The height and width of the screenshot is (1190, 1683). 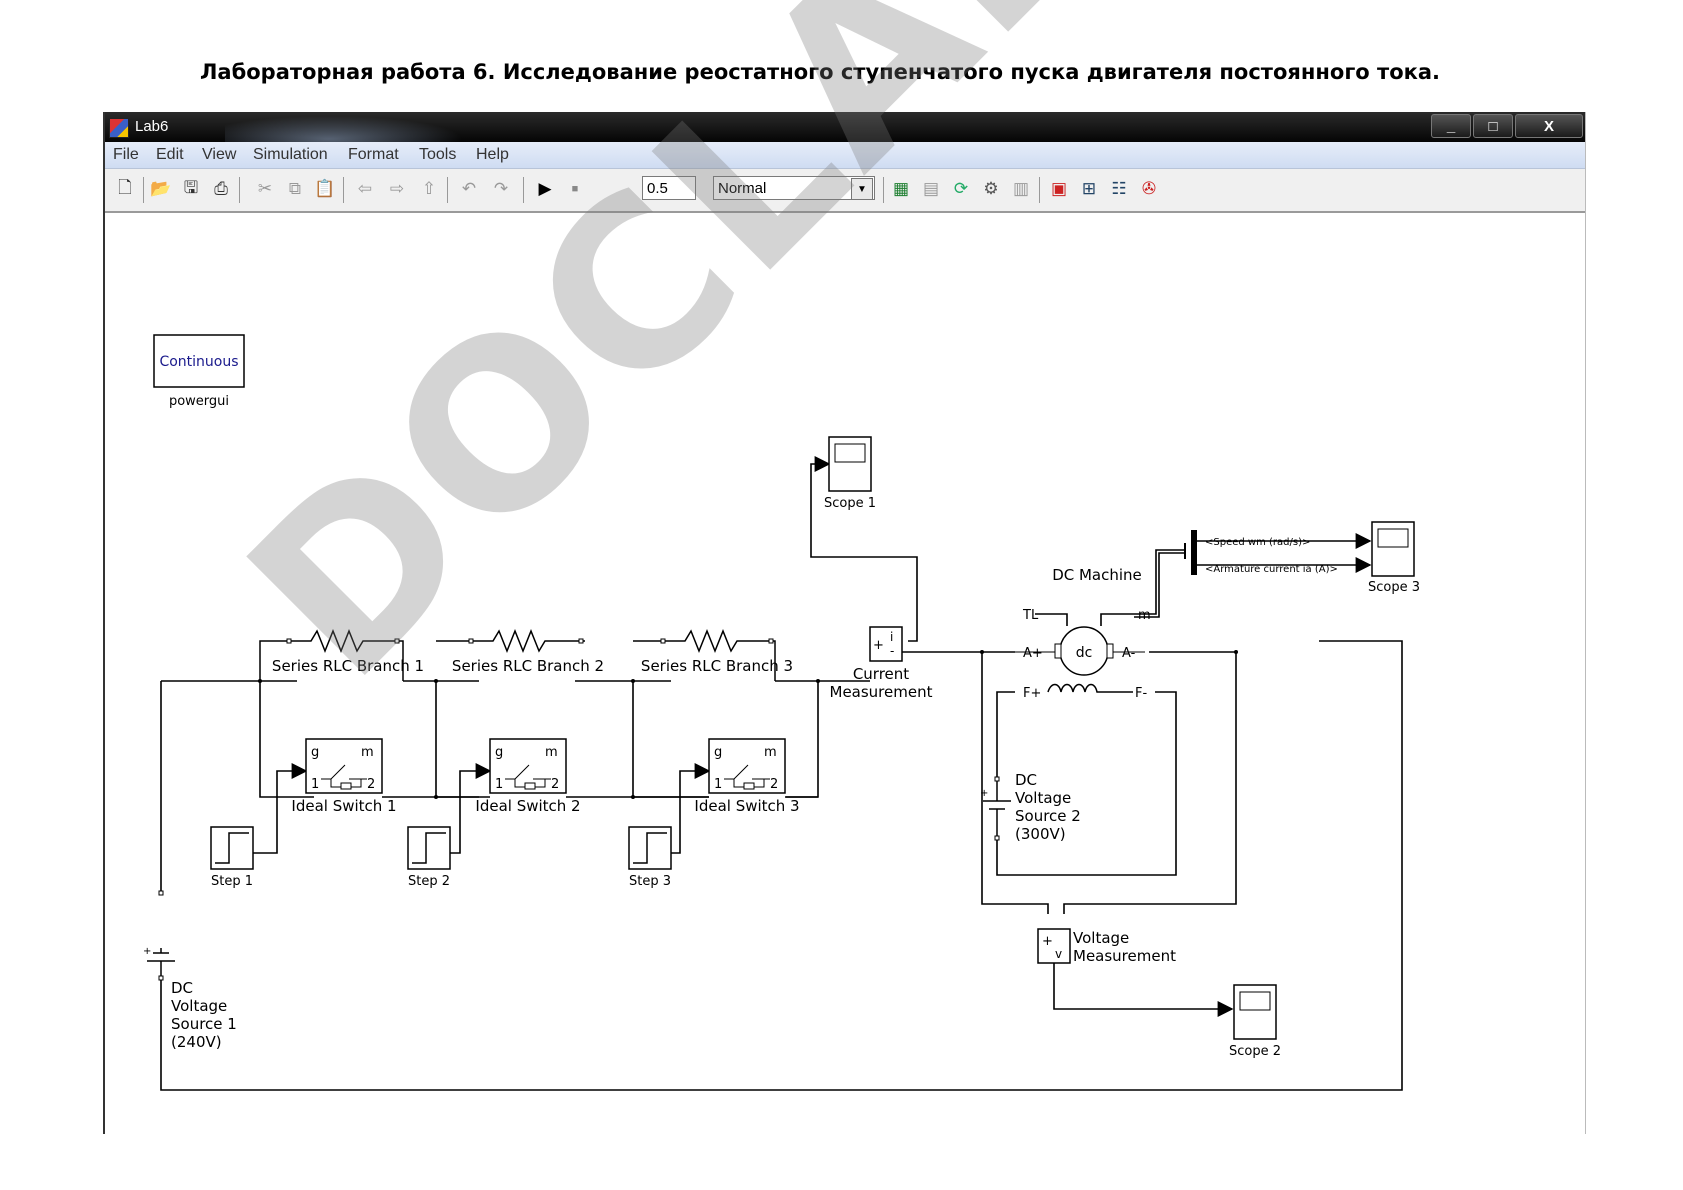 I want to click on start-icon: ▶, so click(x=545, y=189).